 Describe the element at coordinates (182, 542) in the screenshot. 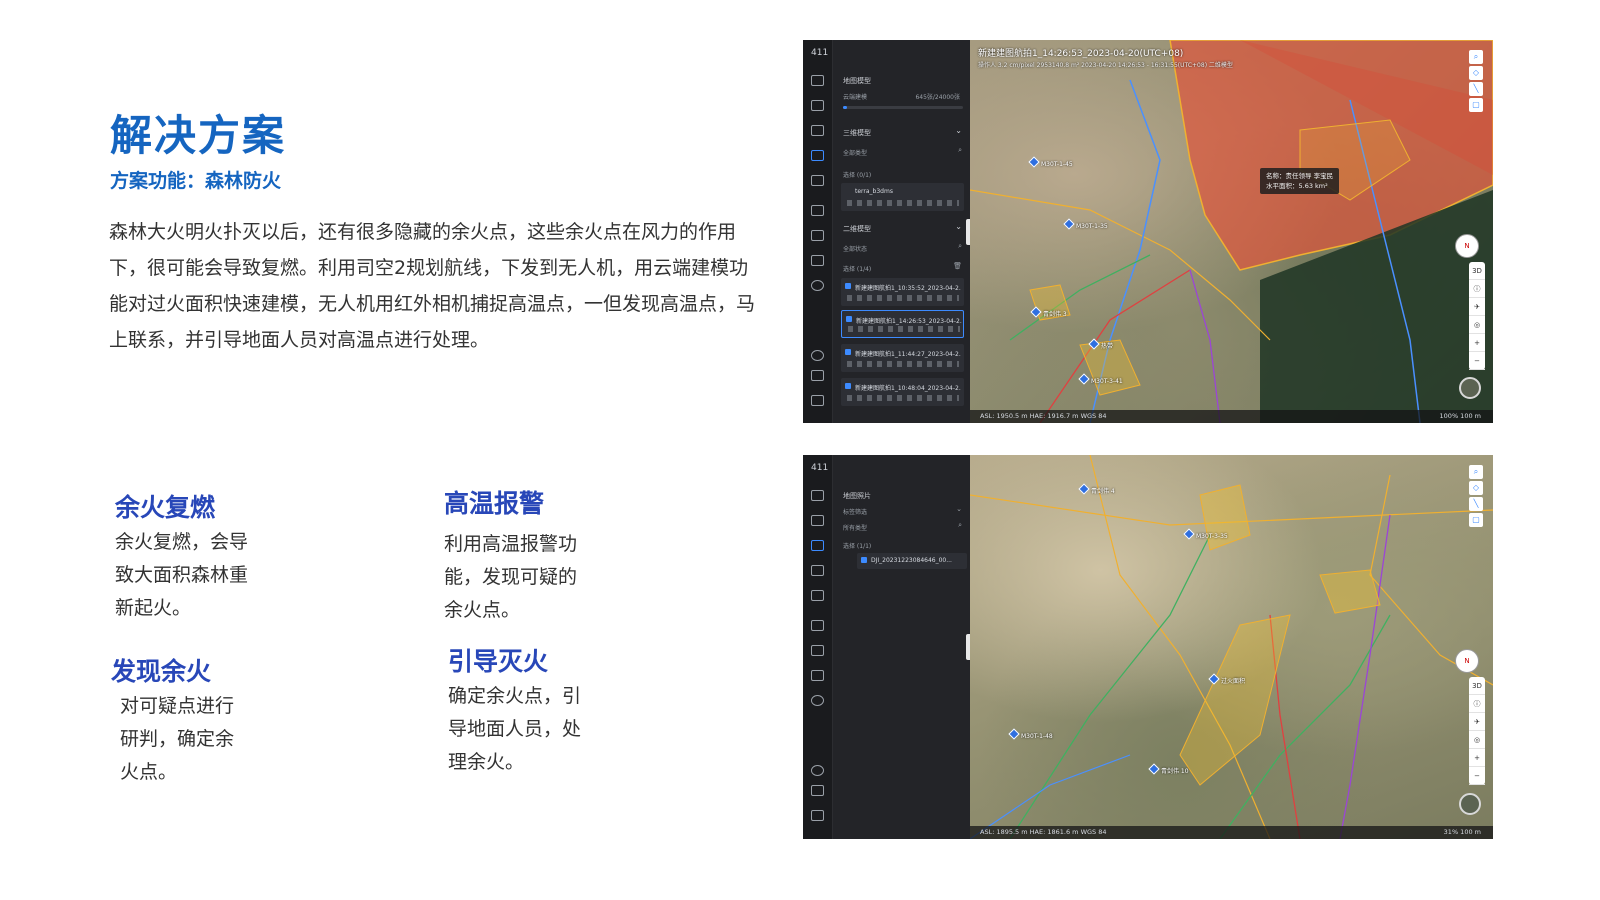

I see `feature-line: 余火复燃，会导` at that location.